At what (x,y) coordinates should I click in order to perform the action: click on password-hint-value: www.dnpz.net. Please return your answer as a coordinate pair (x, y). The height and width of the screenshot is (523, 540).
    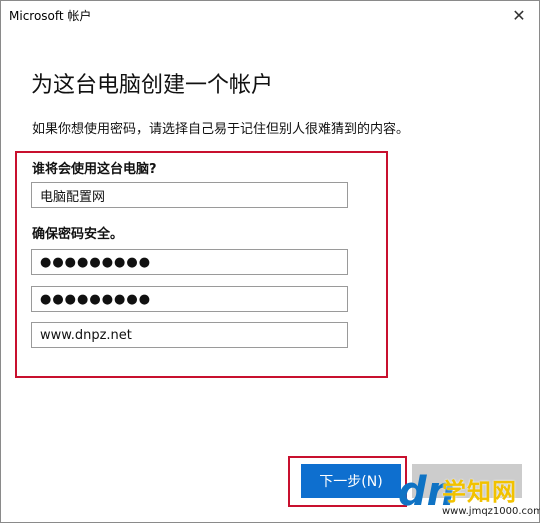
    Looking at the image, I should click on (86, 335).